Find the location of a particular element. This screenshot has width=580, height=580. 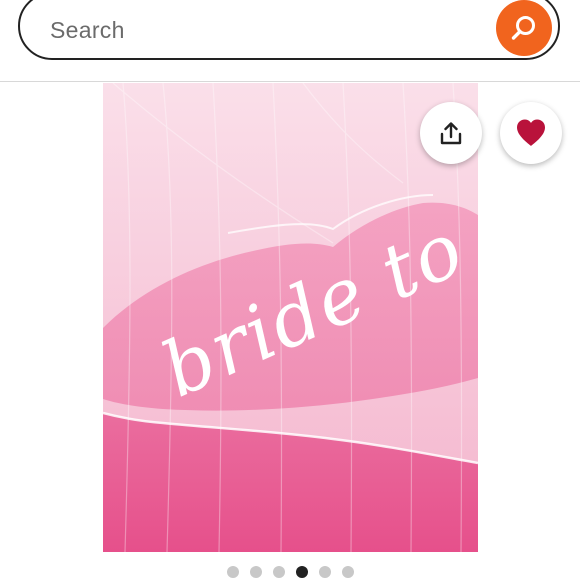

carousel-indicator is located at coordinates (290, 572).